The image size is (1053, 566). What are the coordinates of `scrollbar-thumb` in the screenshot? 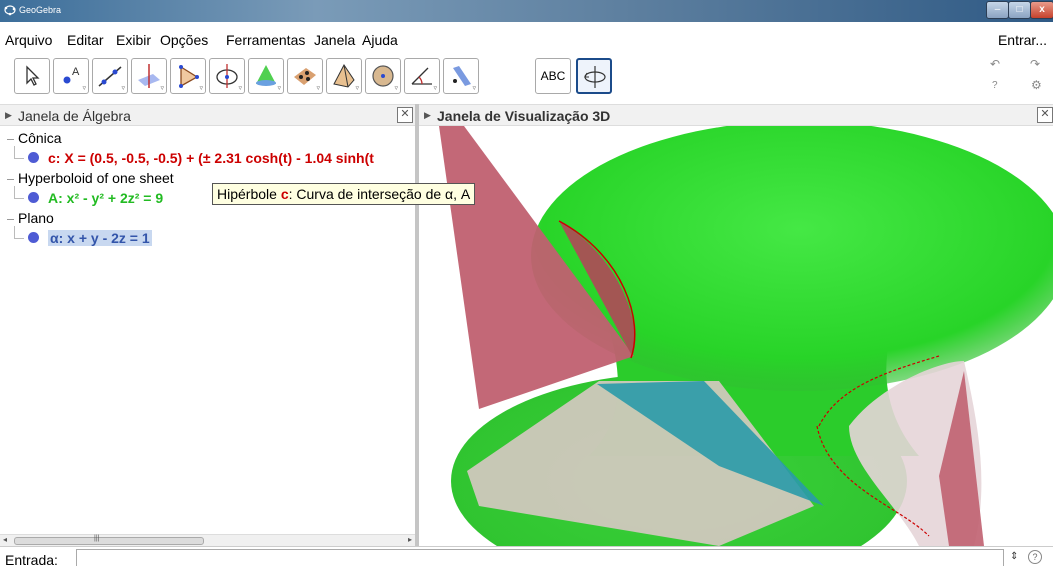 It's located at (109, 541).